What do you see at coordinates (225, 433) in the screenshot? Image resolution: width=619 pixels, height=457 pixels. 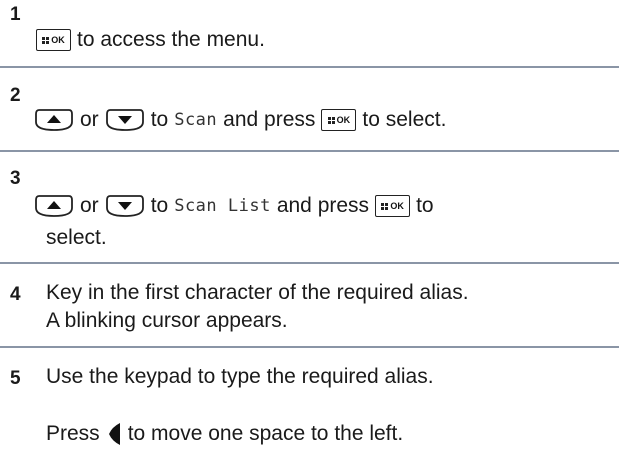 I see `step-5-line-2: Press to move one space to the left.` at bounding box center [225, 433].